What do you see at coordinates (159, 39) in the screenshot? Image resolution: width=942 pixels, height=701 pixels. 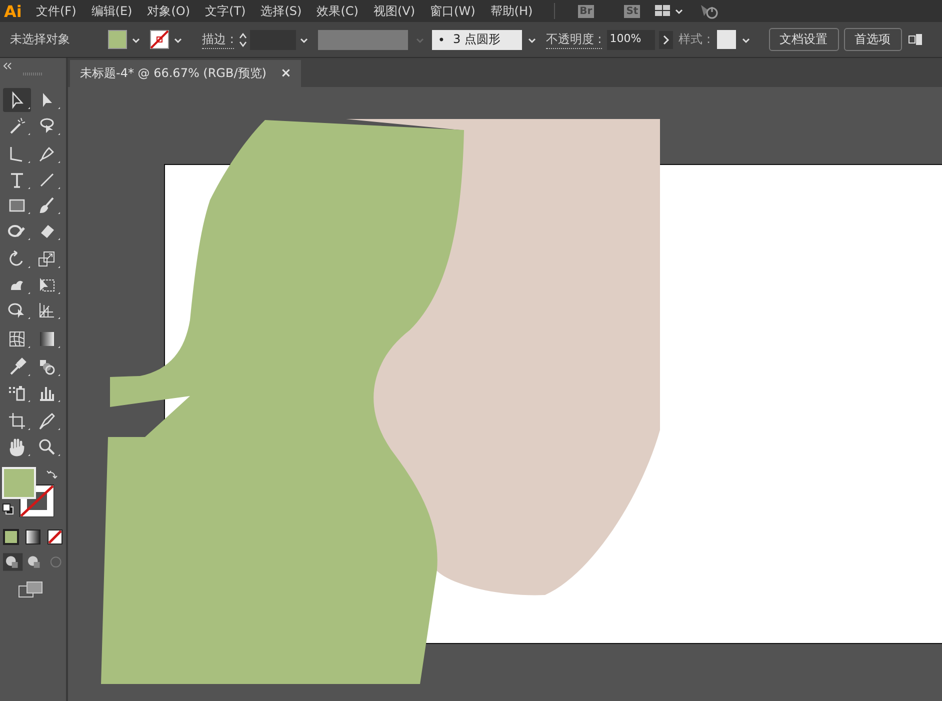 I see `stroke-none-swatch` at bounding box center [159, 39].